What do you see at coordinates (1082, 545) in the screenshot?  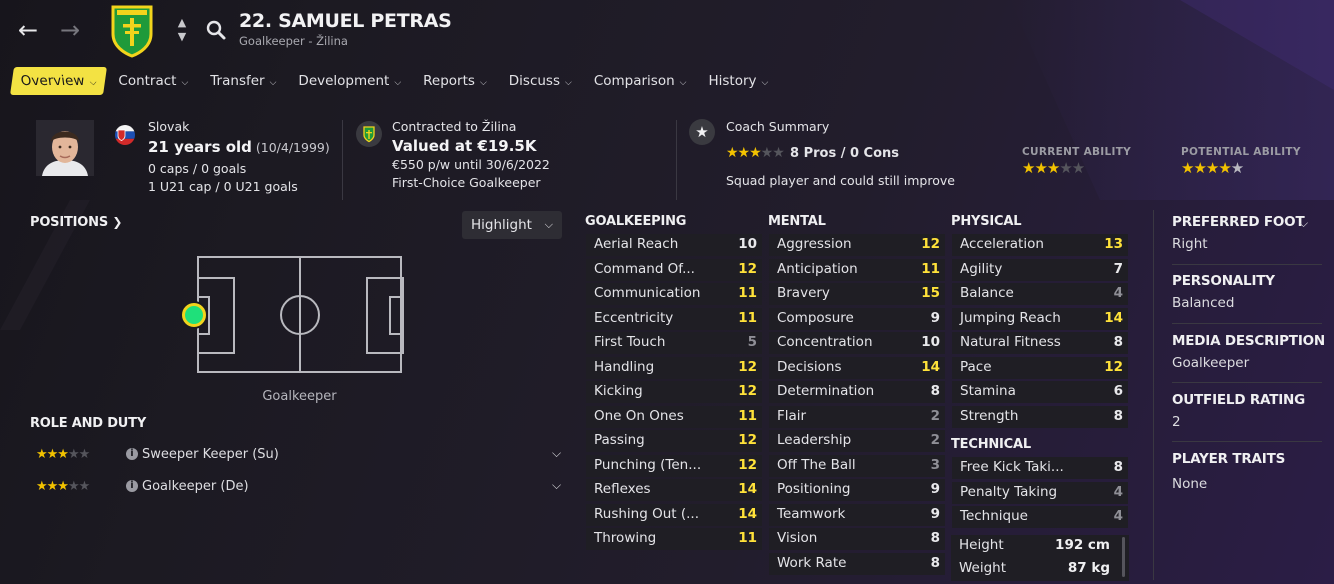 I see `height-value: 192 cm` at bounding box center [1082, 545].